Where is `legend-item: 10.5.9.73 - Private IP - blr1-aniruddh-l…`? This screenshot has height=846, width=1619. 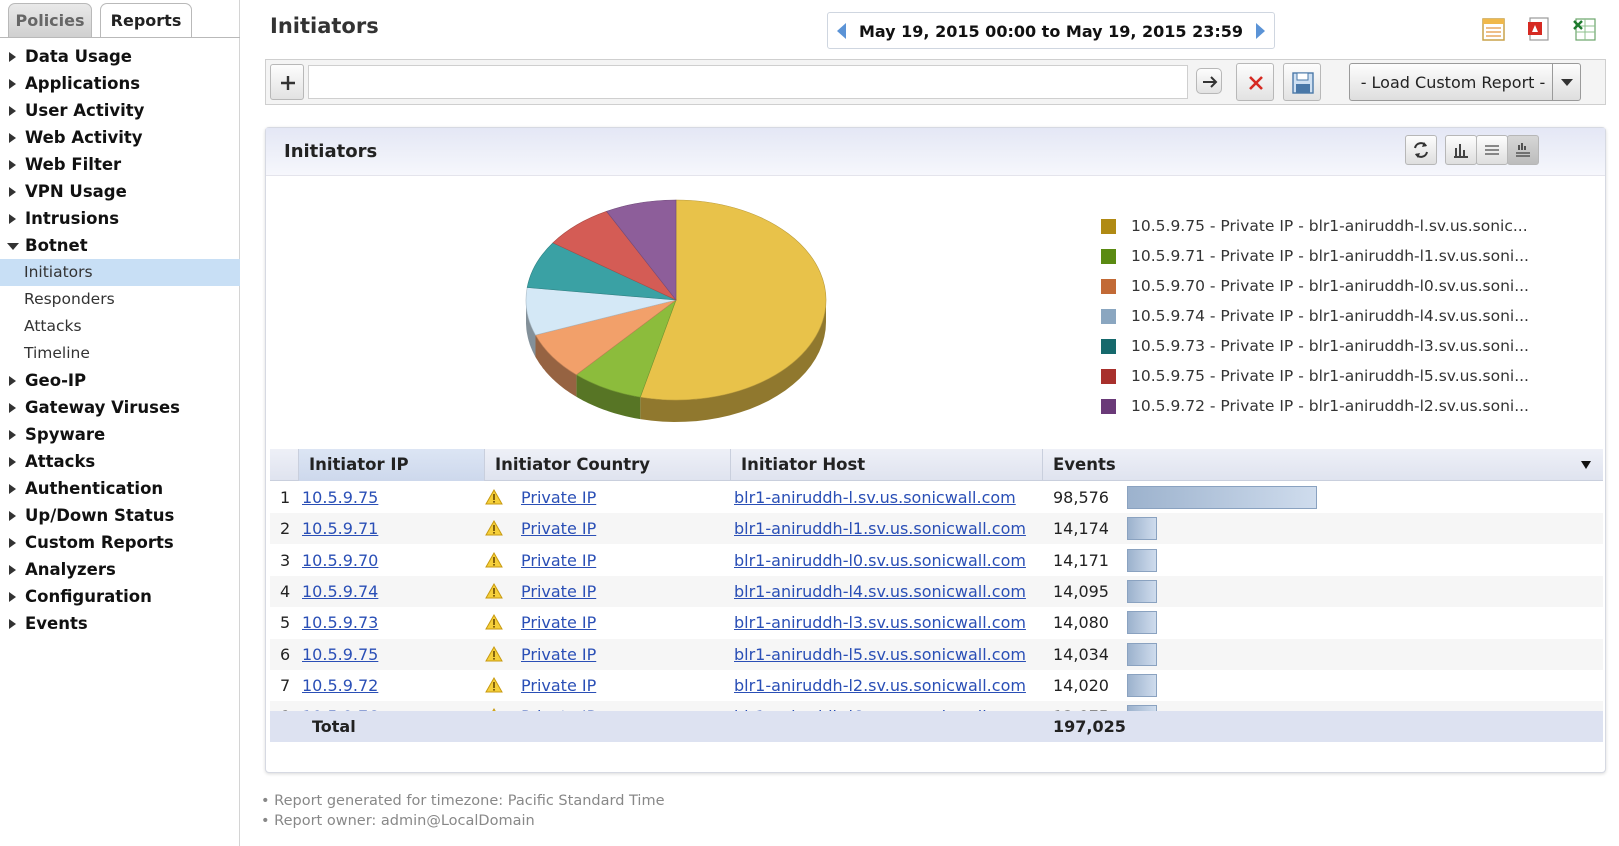
legend-item: 10.5.9.73 - Private IP - blr1-aniruddh-l… is located at coordinates (1315, 351).